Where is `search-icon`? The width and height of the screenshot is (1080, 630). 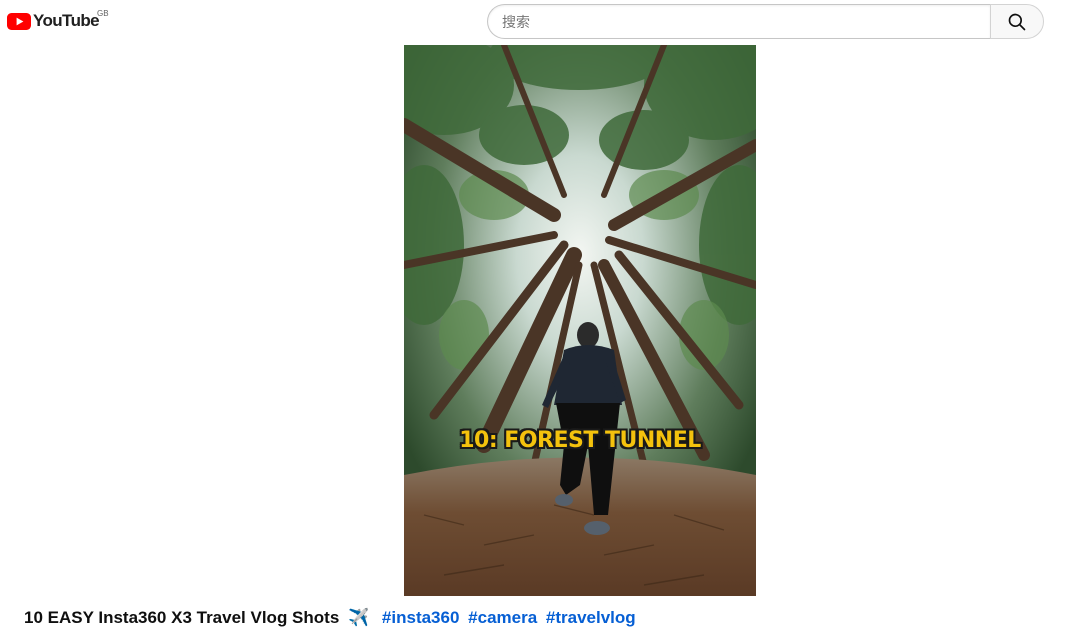
search-icon is located at coordinates (1017, 21).